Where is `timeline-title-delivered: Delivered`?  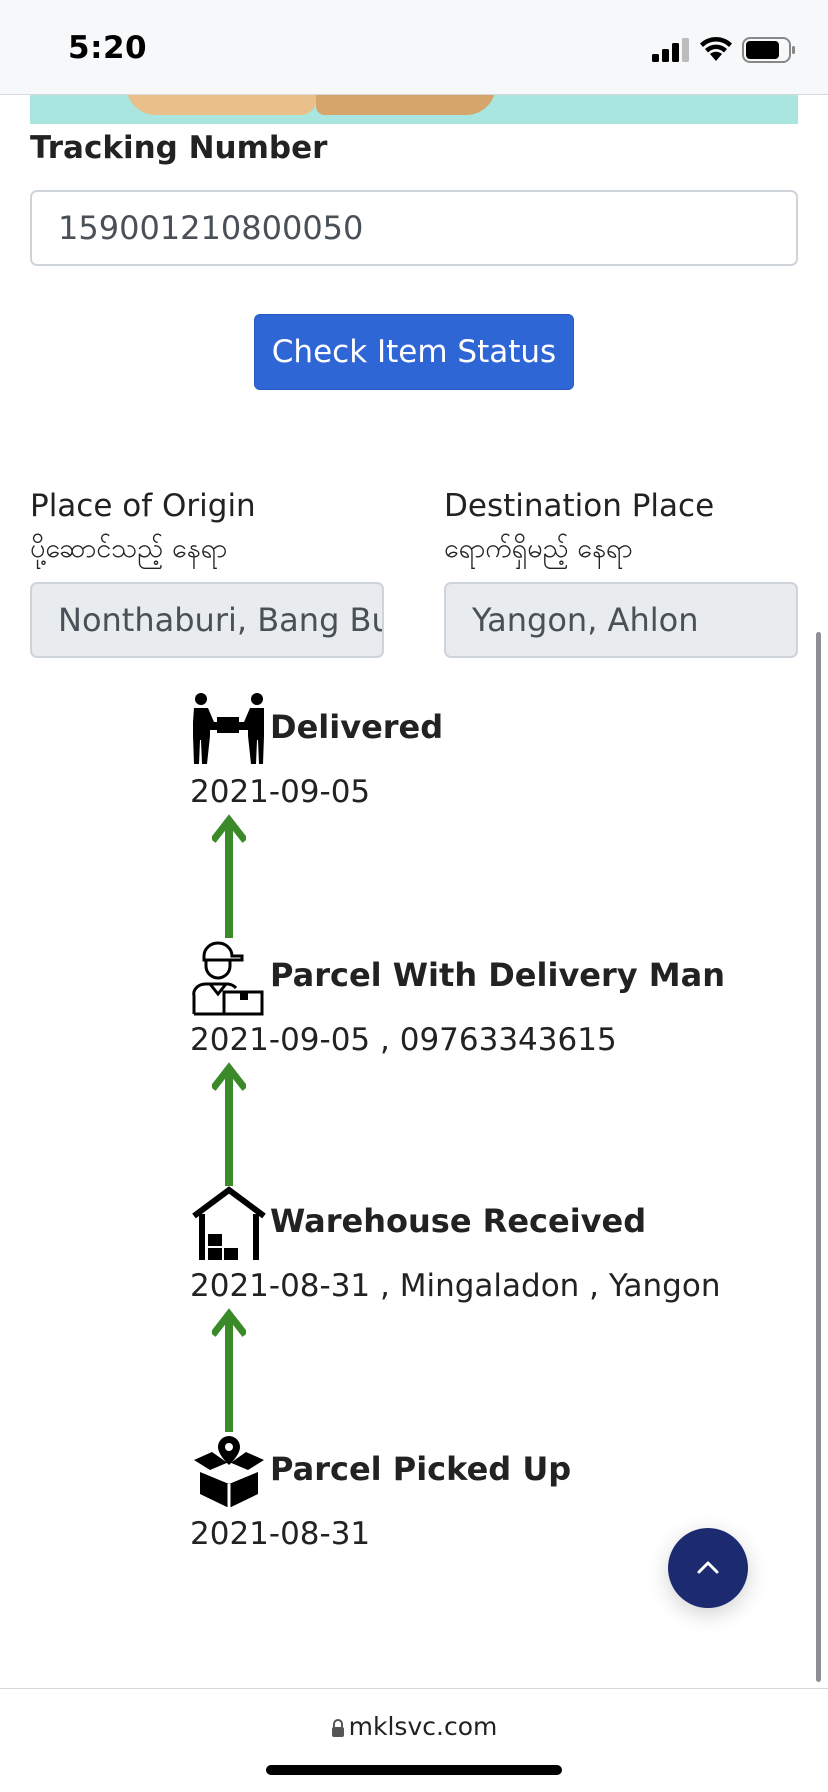 timeline-title-delivered: Delivered is located at coordinates (357, 727).